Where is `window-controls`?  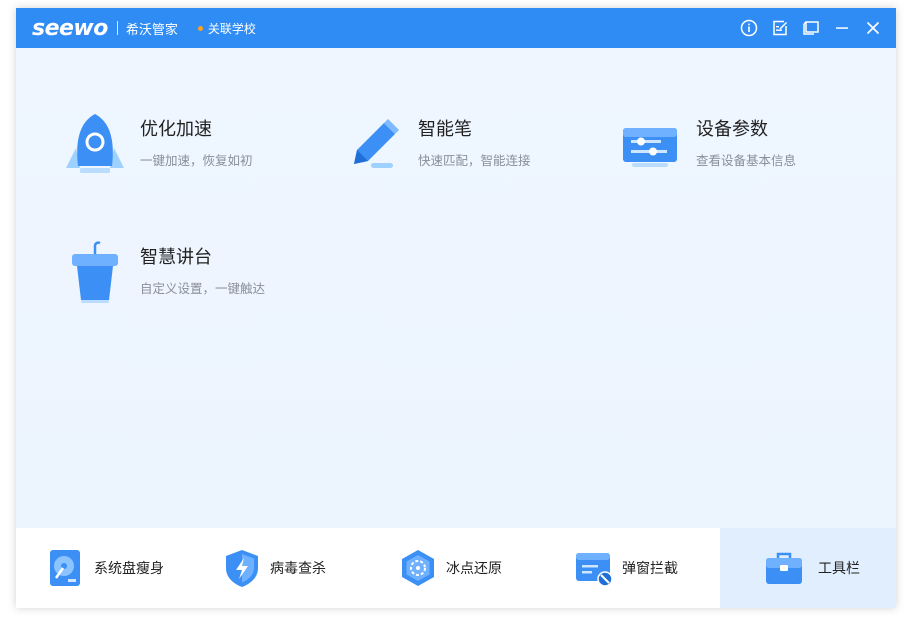 window-controls is located at coordinates (810, 28).